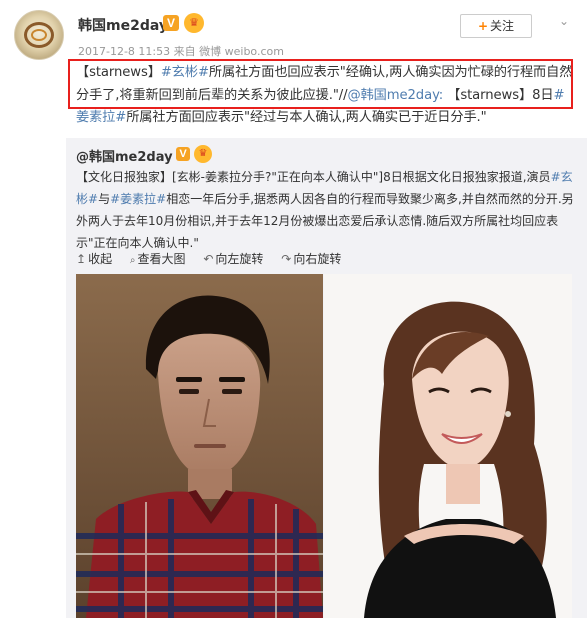  What do you see at coordinates (498, 95) in the screenshot?
I see `post-text-part: 【starnews】8日` at bounding box center [498, 95].